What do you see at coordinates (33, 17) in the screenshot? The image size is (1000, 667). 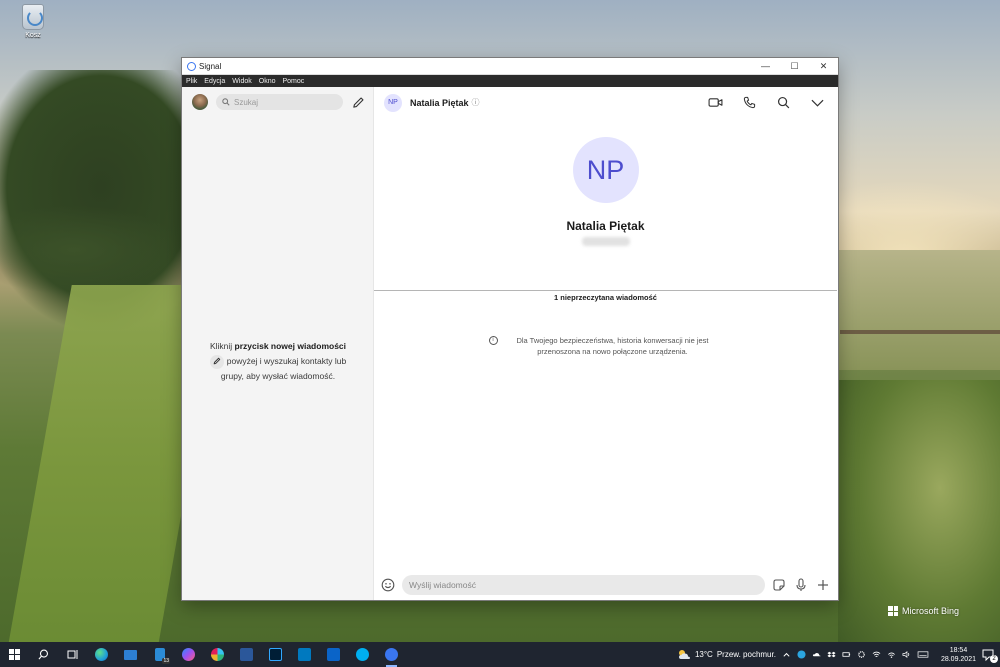 I see `recycle-bin-icon` at bounding box center [33, 17].